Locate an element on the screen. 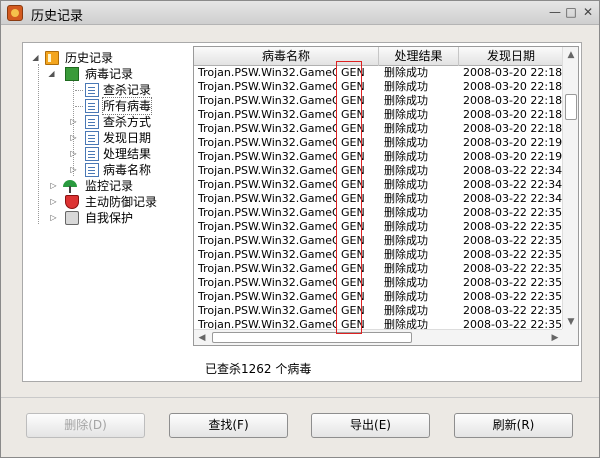  maximize-button: □ is located at coordinates (571, 12).